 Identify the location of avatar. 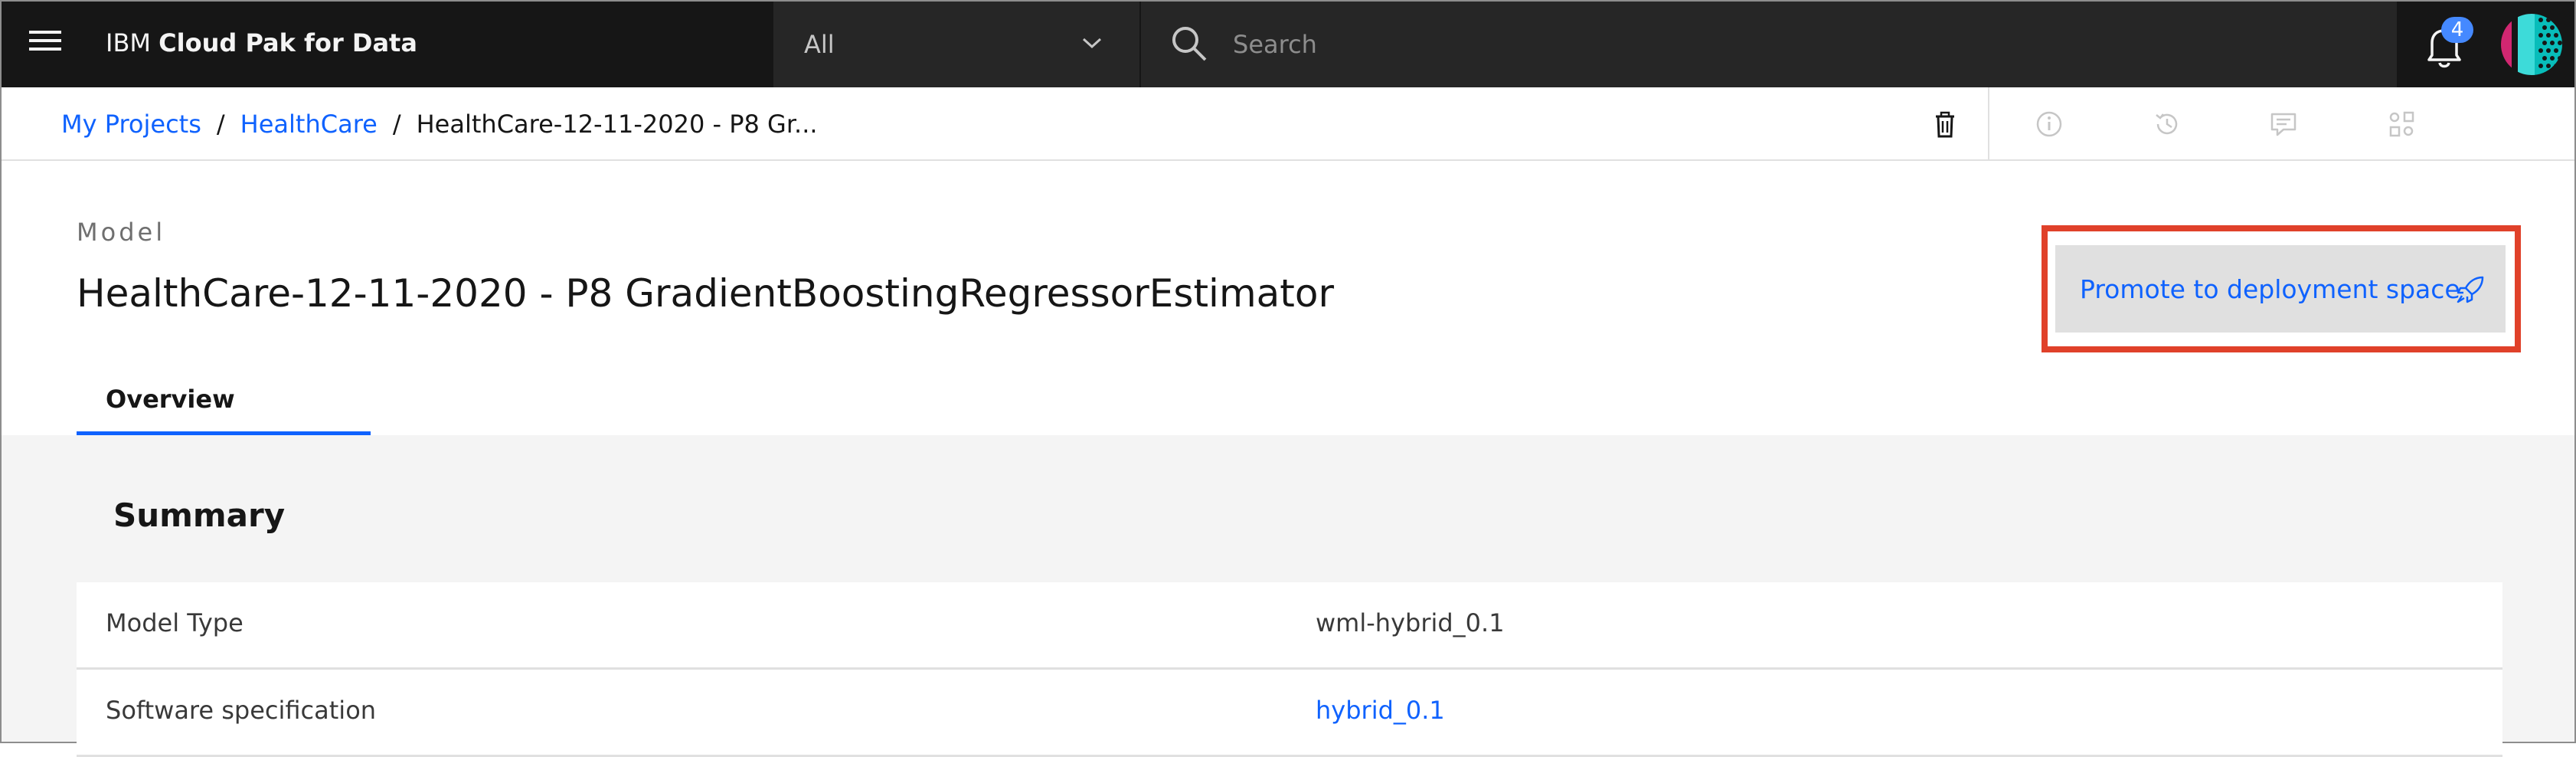
(2531, 44).